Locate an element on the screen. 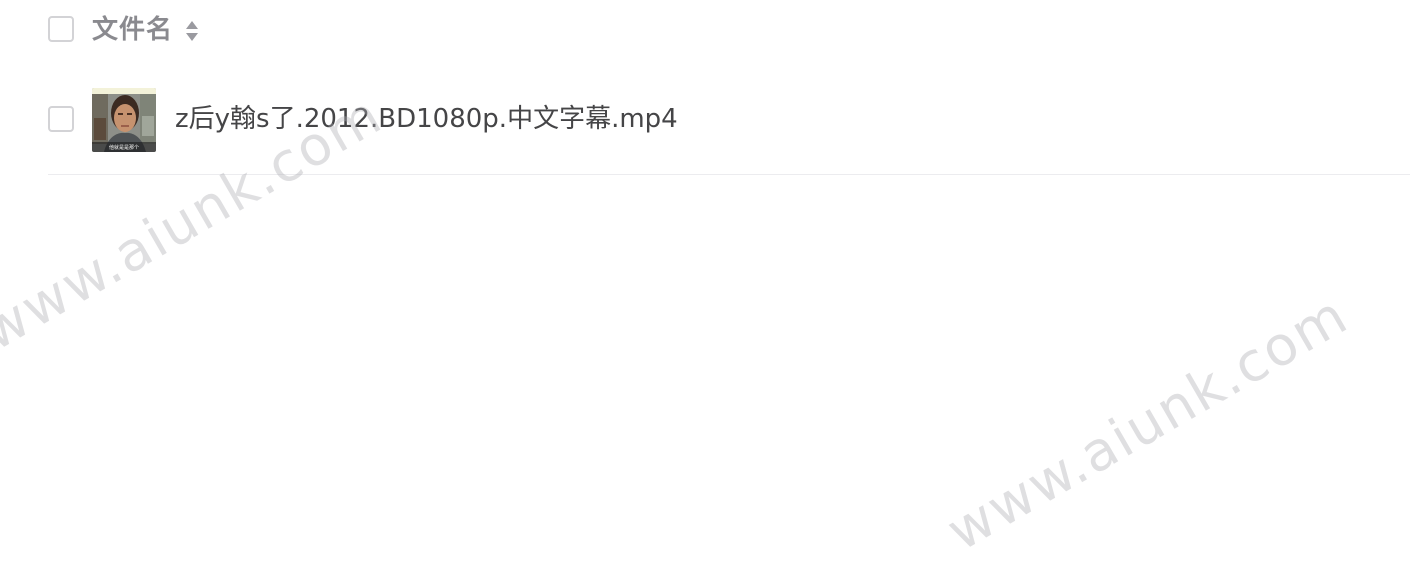  sort-both-icon is located at coordinates (192, 31).